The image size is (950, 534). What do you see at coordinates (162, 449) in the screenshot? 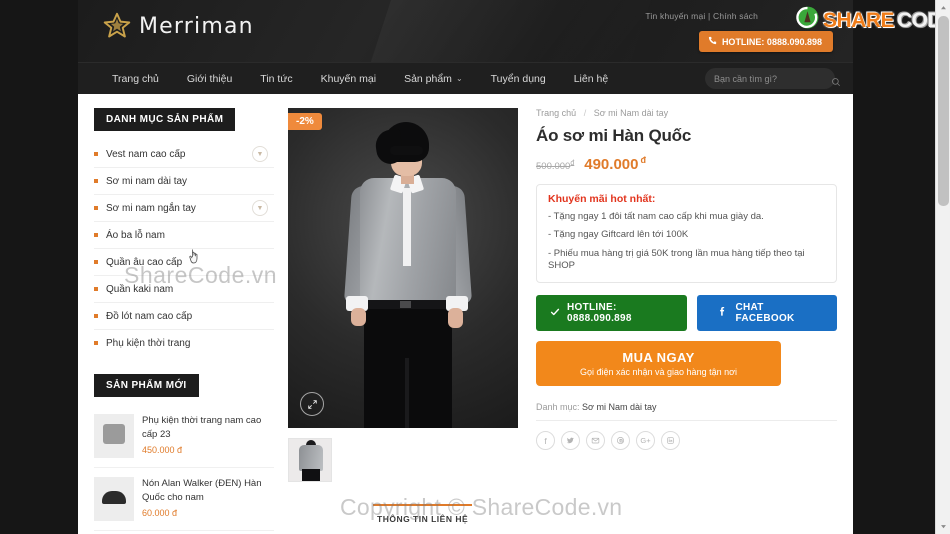
I see `product-price: 450.000 đ` at bounding box center [162, 449].